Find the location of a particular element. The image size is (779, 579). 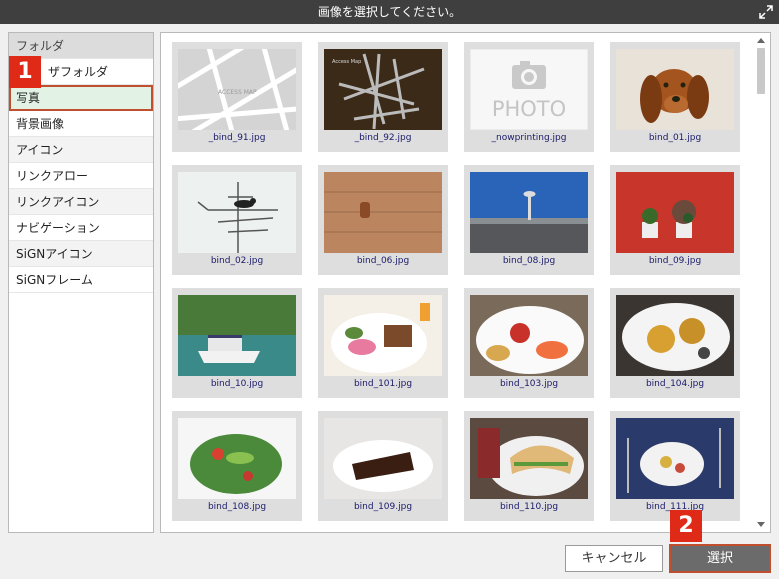

boat-photo-thumbnail is located at coordinates (237, 335).